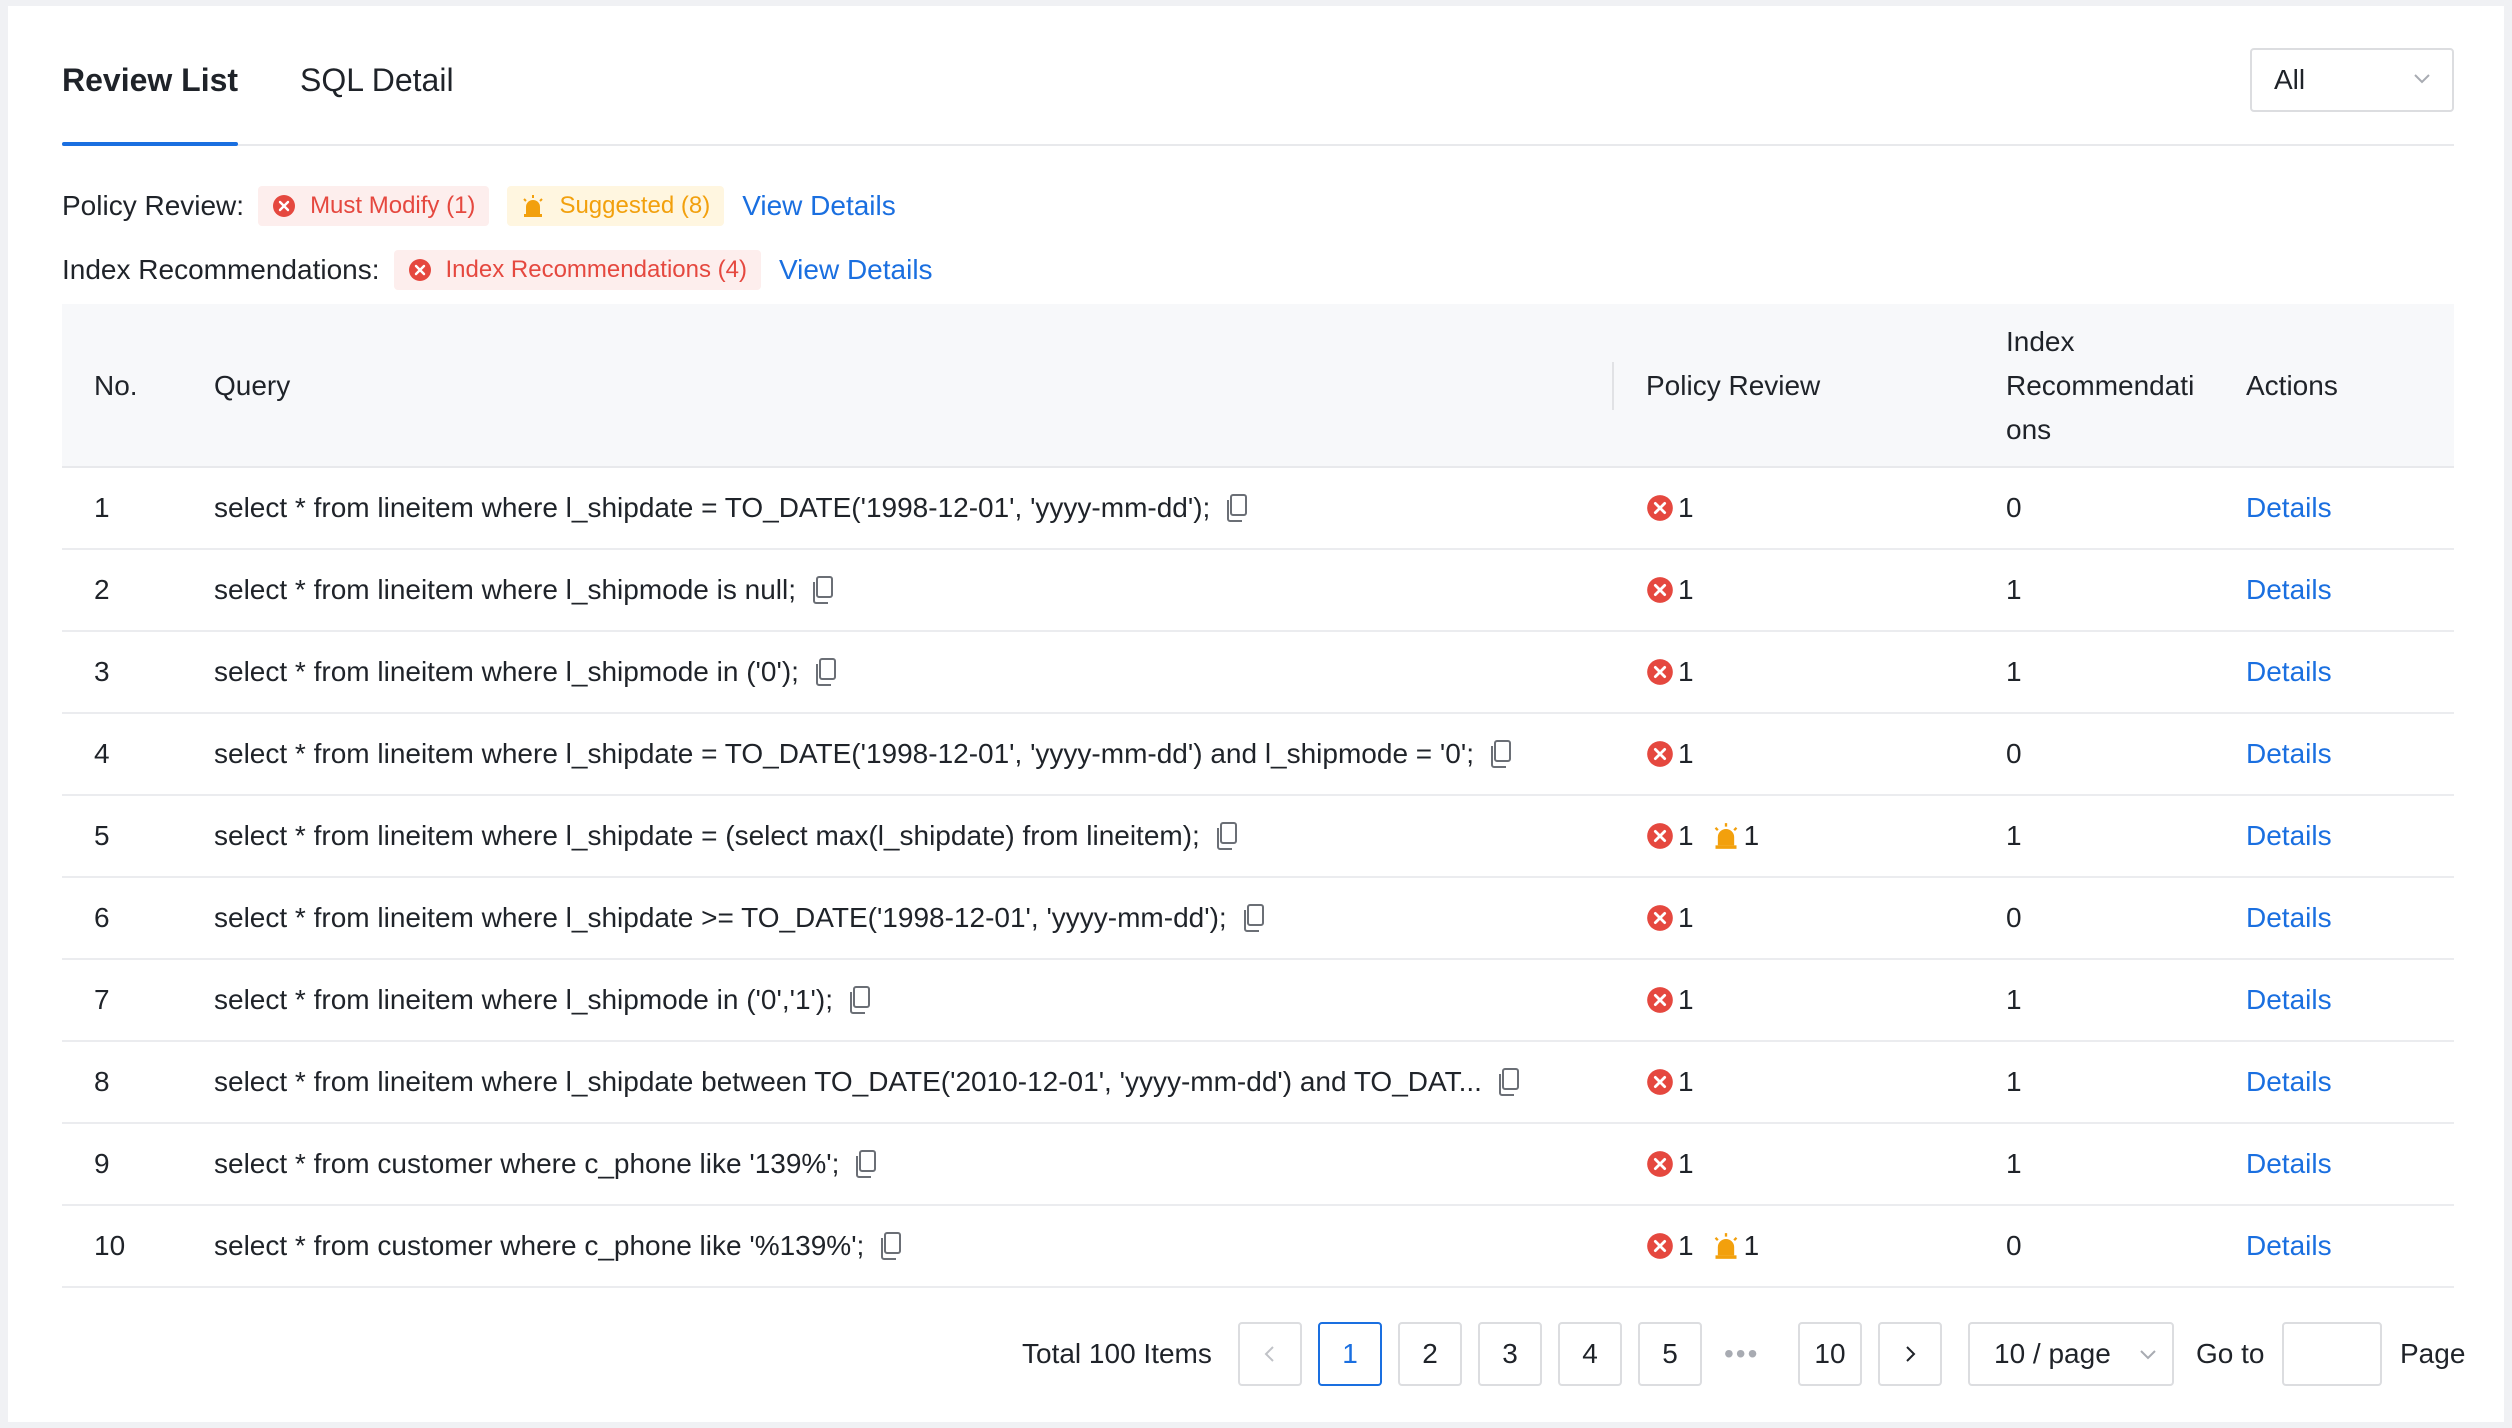  Describe the element at coordinates (375, 269) in the screenshot. I see `index-recommendations-colon: :` at that location.